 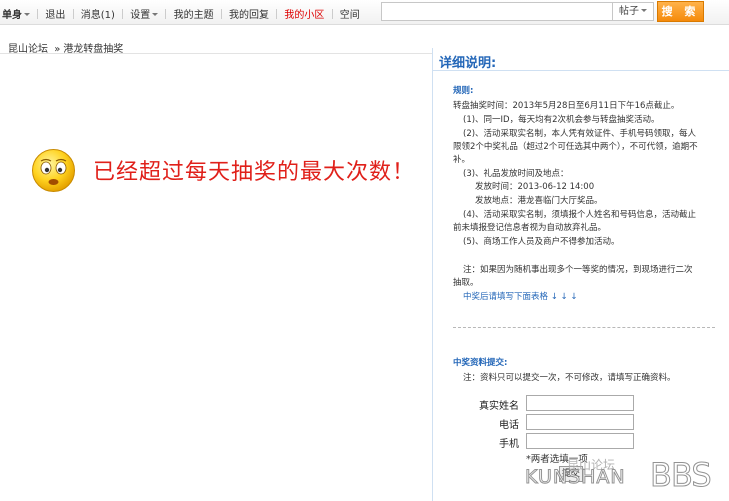 I want to click on rule-line: 限领2个中奖礼品（超过2个可任选其中两个），不可代领，逾期不, so click(x=575, y=147).